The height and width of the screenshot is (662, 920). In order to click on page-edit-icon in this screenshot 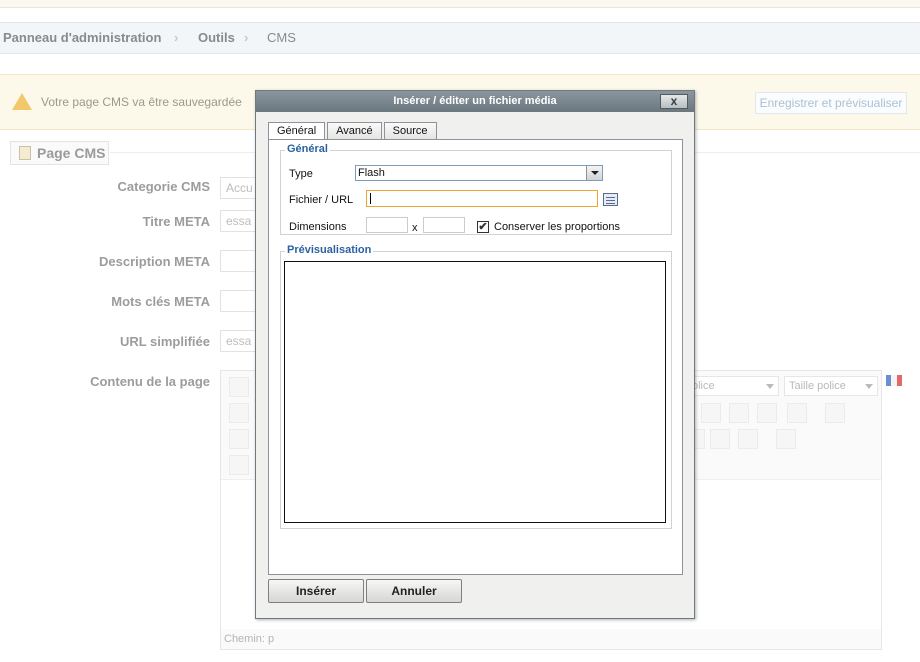, I will do `click(25, 153)`.